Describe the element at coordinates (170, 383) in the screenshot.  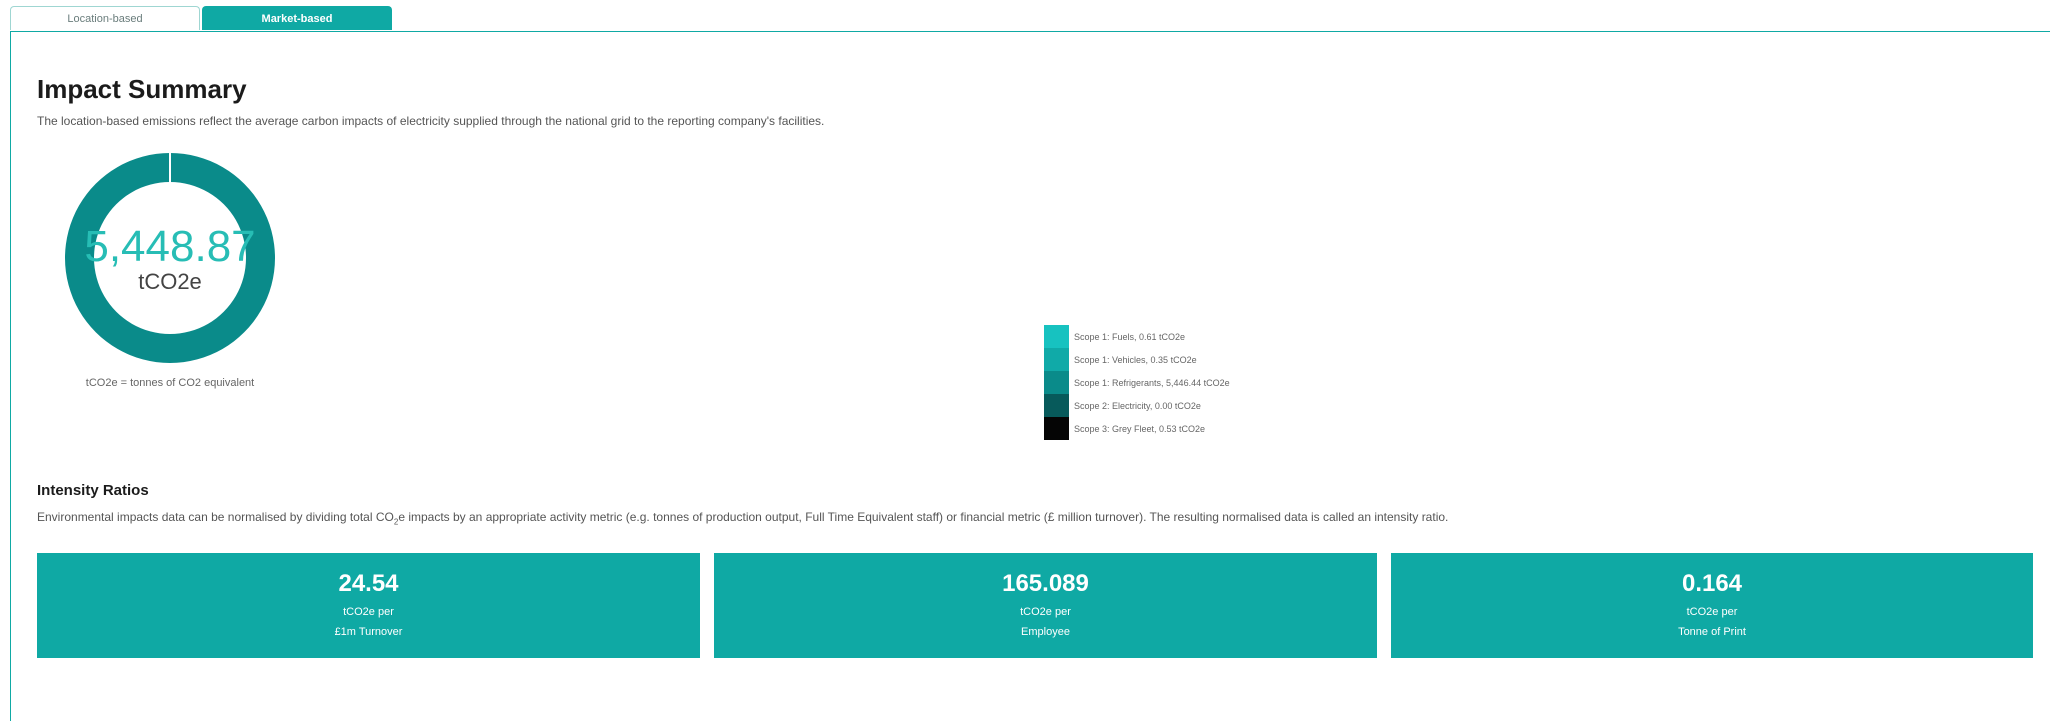
I see `unit-note: tCO2e = tonnes of CO2 equivalent` at that location.